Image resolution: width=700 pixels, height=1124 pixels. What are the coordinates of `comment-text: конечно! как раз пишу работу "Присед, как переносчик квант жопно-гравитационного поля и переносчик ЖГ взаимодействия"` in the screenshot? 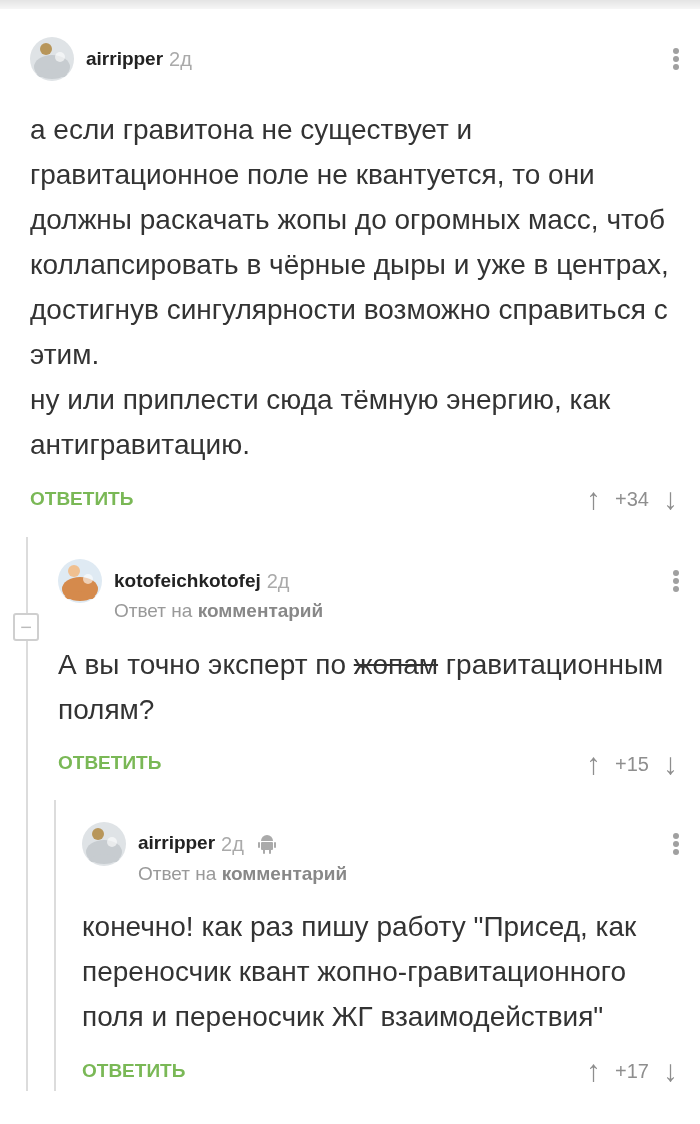 It's located at (360, 972).